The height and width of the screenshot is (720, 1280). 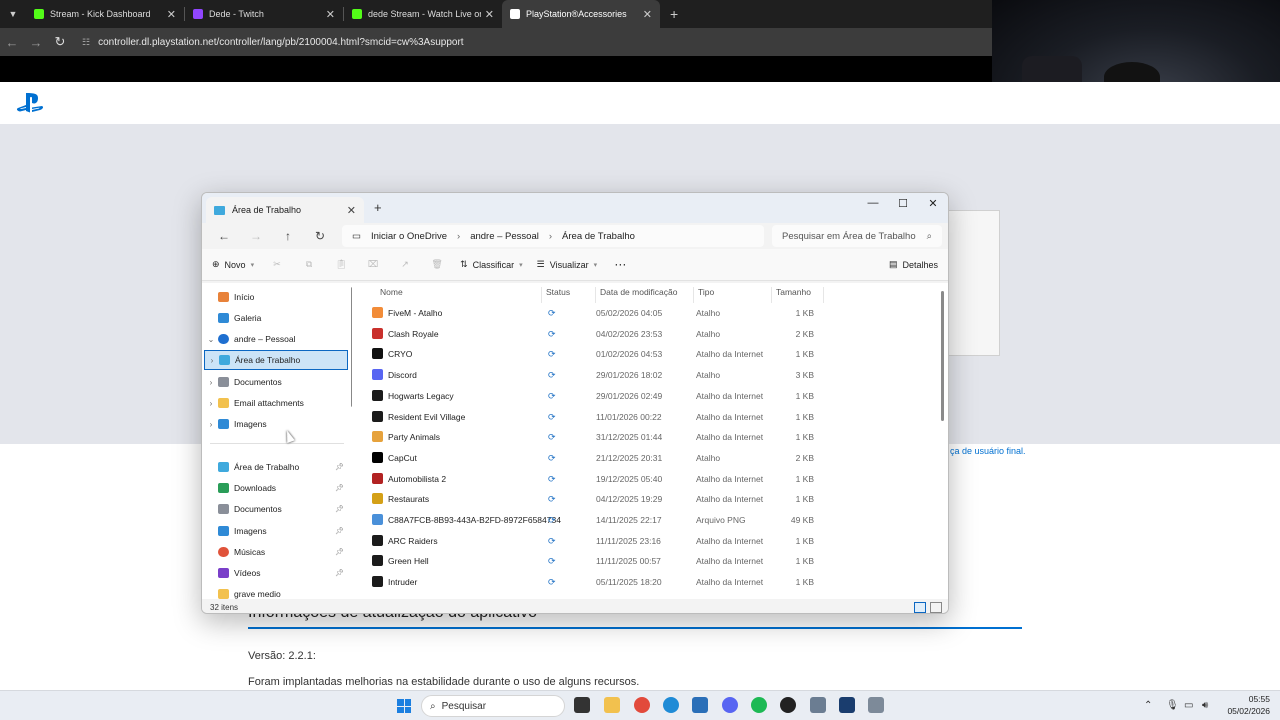 What do you see at coordinates (277, 264) in the screenshot?
I see `cut-icon: ✂` at bounding box center [277, 264].